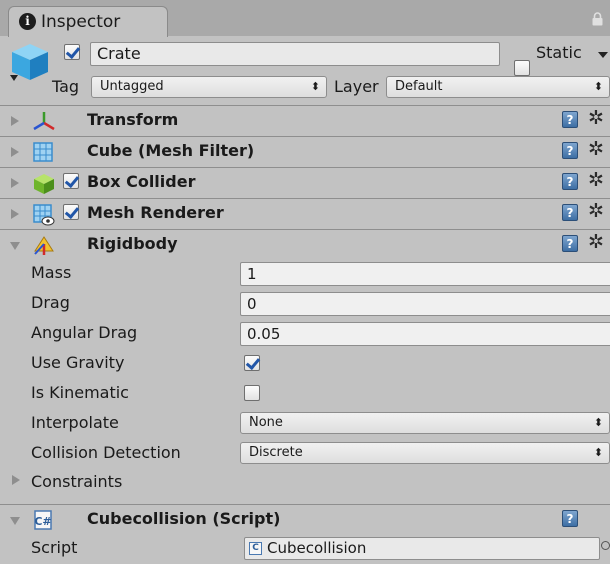 Image resolution: width=610 pixels, height=564 pixels. I want to click on tag-label: Tag, so click(66, 86).